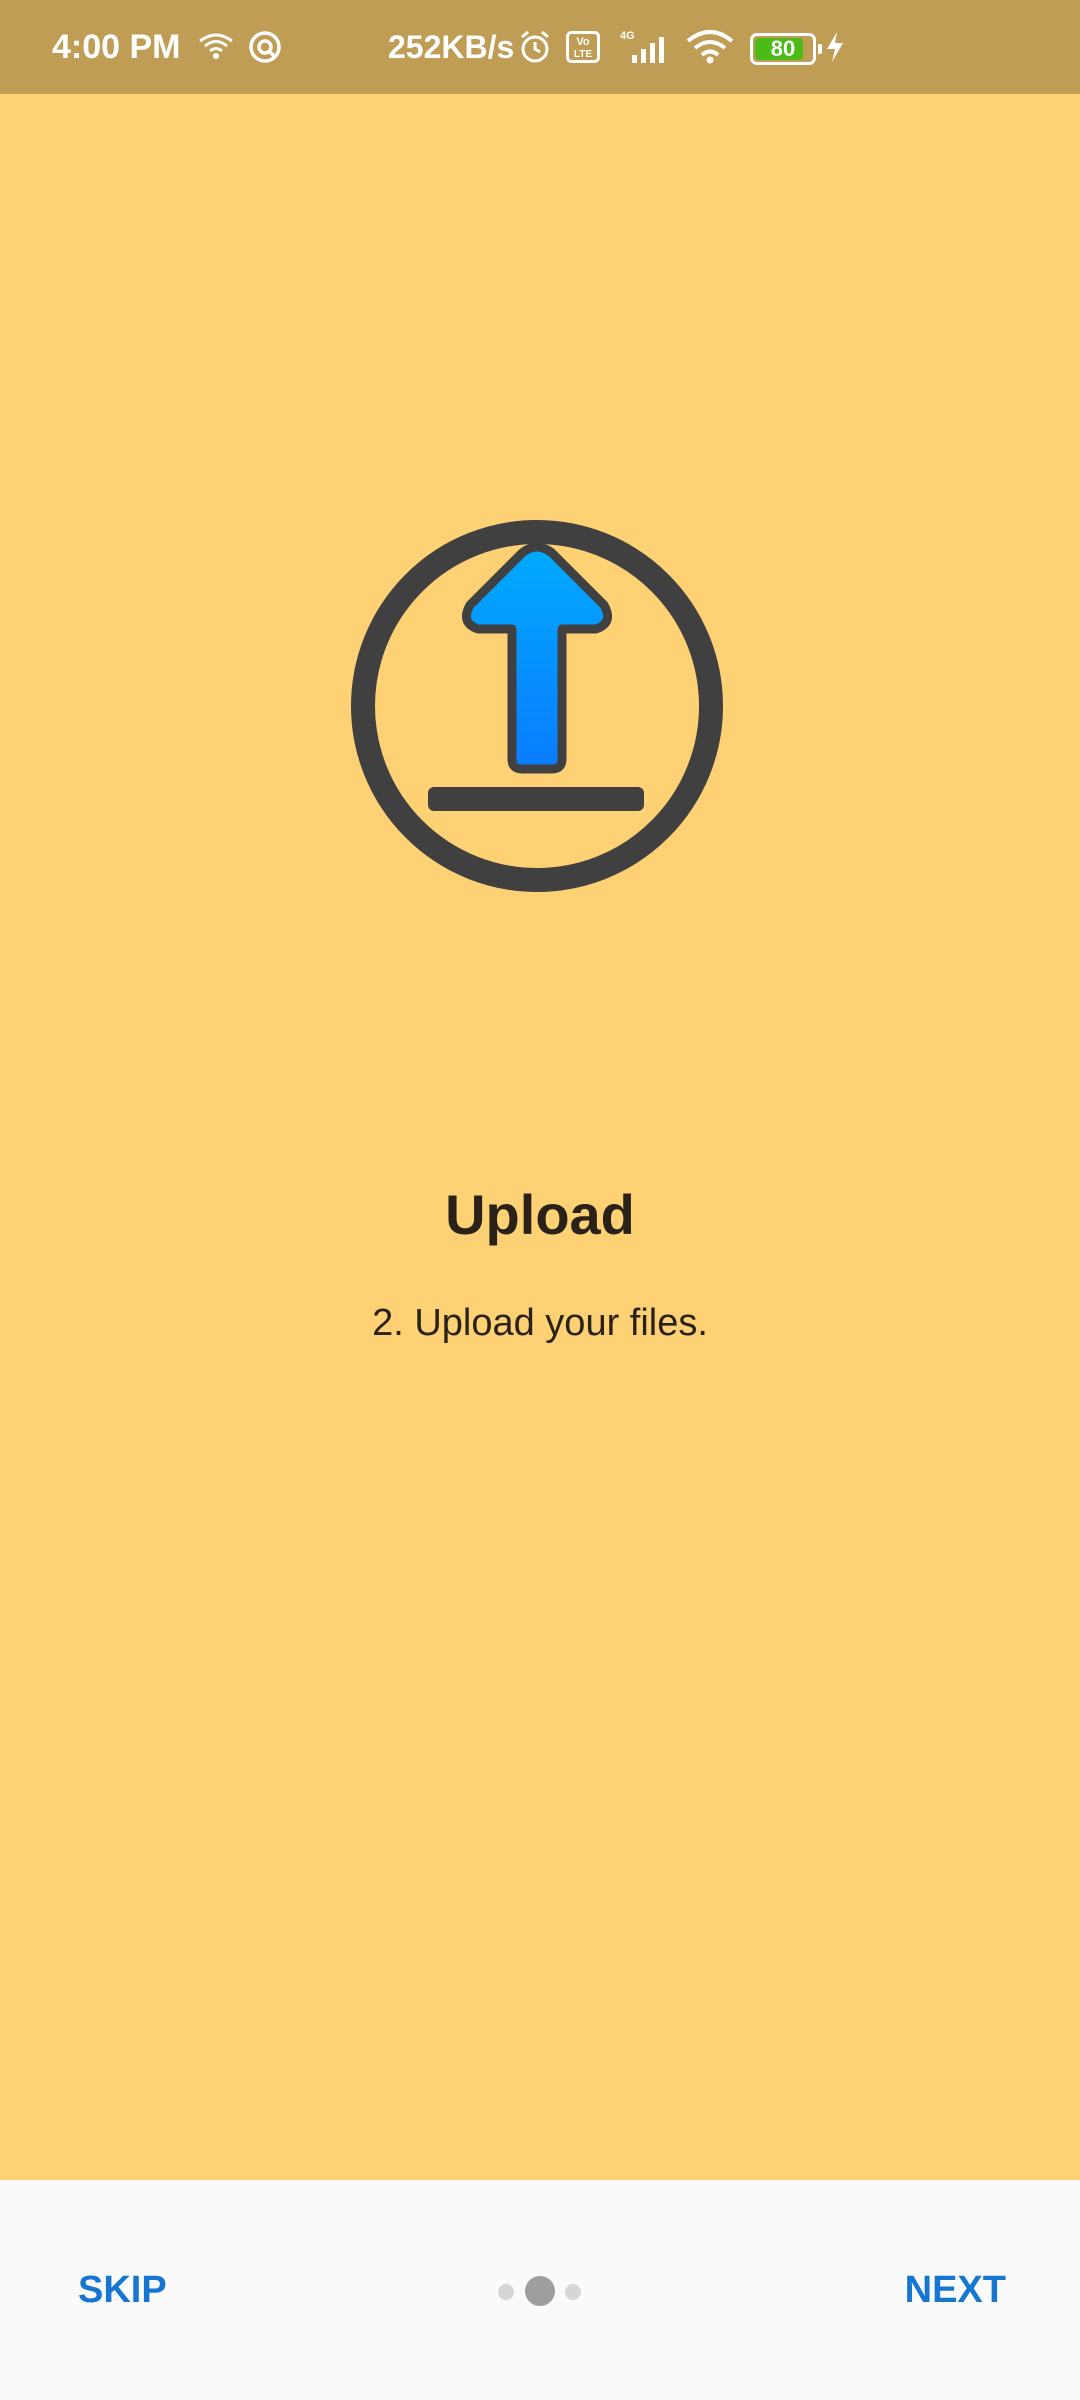  What do you see at coordinates (643, 47) in the screenshot?
I see `signal-4g-icon: 4G` at bounding box center [643, 47].